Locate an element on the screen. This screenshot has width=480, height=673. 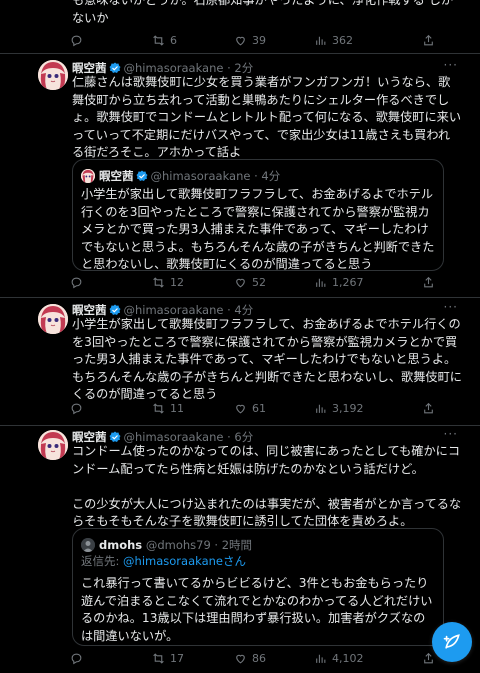
timestamp: · 2分 is located at coordinates (240, 68).